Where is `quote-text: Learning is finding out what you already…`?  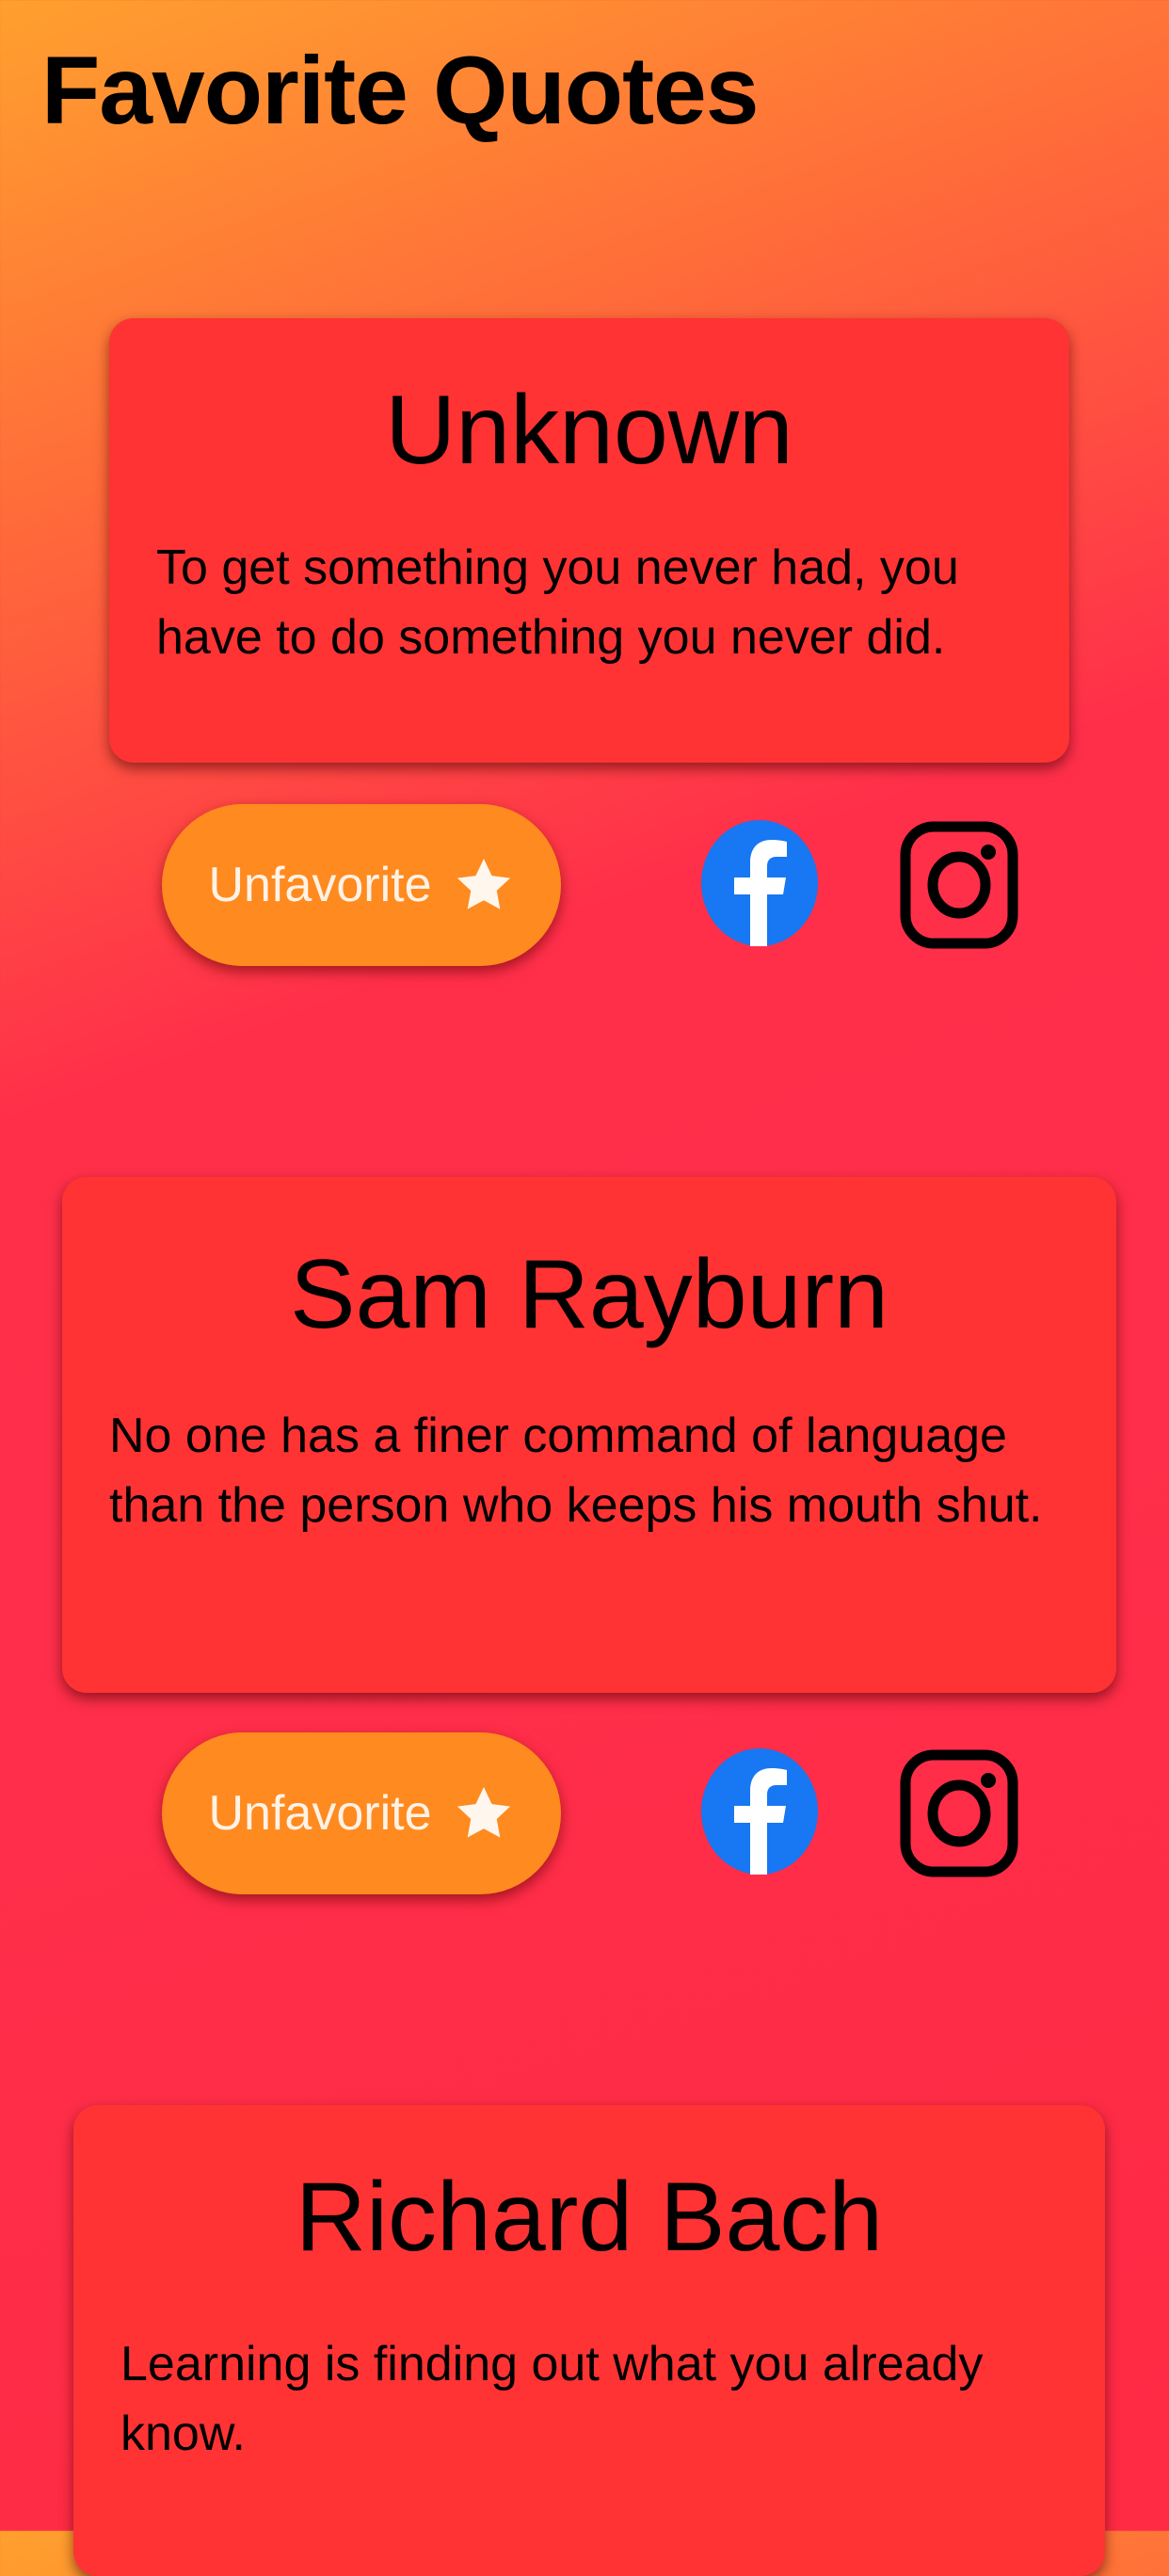
quote-text: Learning is finding out what you already… is located at coordinates (552, 2398).